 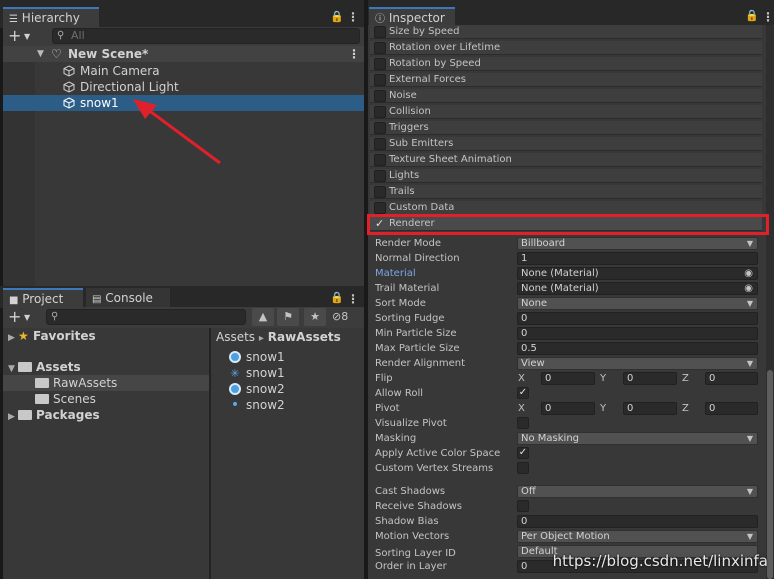 What do you see at coordinates (410, 318) in the screenshot?
I see `prop-label: Sorting Fudge` at bounding box center [410, 318].